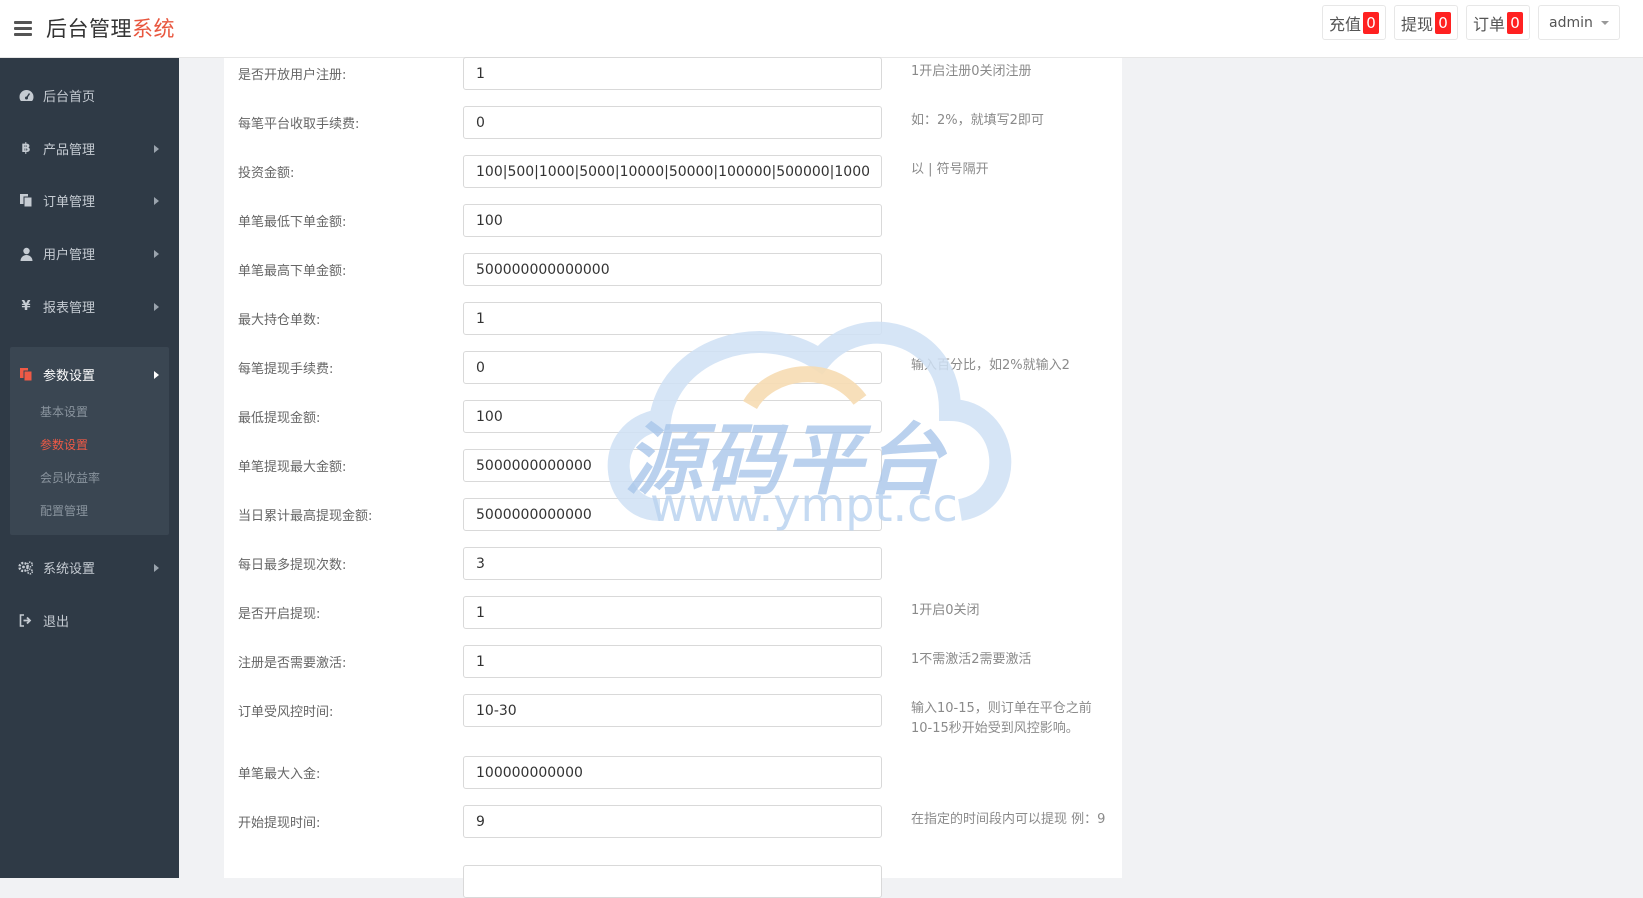 Image resolution: width=1643 pixels, height=898 pixels. I want to click on sidebar-item-label: 退出, so click(56, 622).